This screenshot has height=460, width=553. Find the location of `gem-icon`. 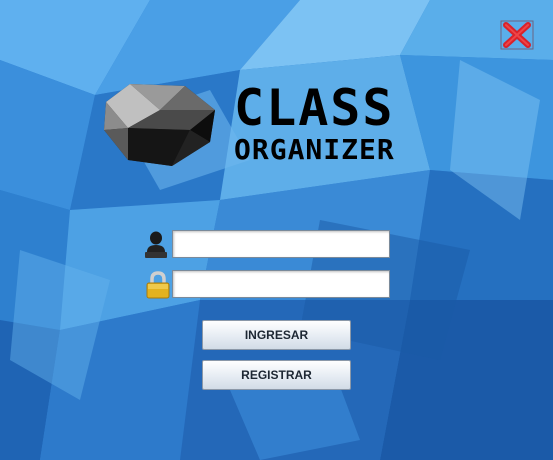

gem-icon is located at coordinates (159, 125).